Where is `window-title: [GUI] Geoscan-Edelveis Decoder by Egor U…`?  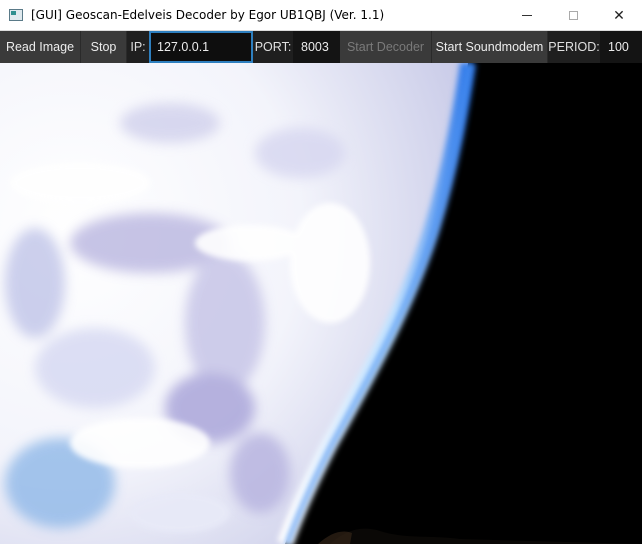
window-title: [GUI] Geoscan-Edelveis Decoder by Egor U… is located at coordinates (208, 15).